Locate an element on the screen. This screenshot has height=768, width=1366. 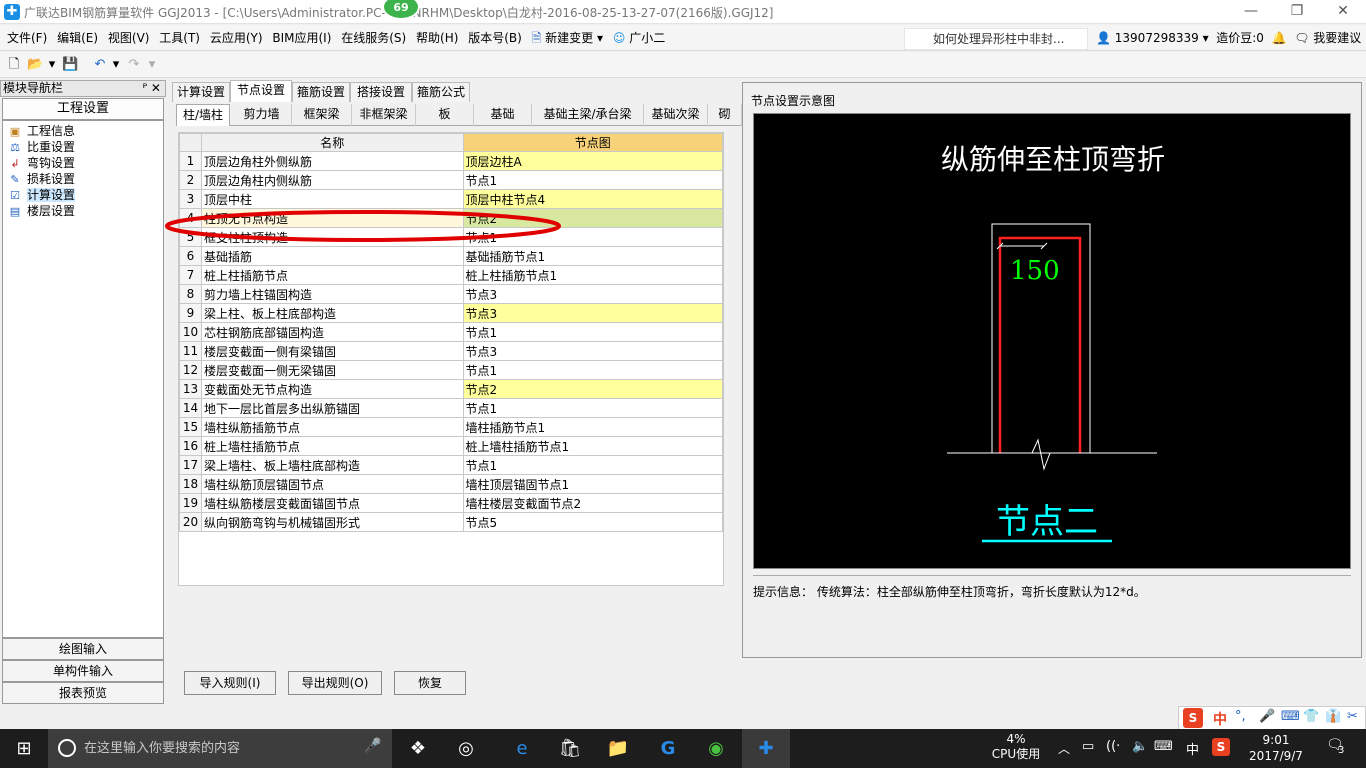
table-row: 3 顶层中柱 顶层中柱节点4 is located at coordinates (451, 199).